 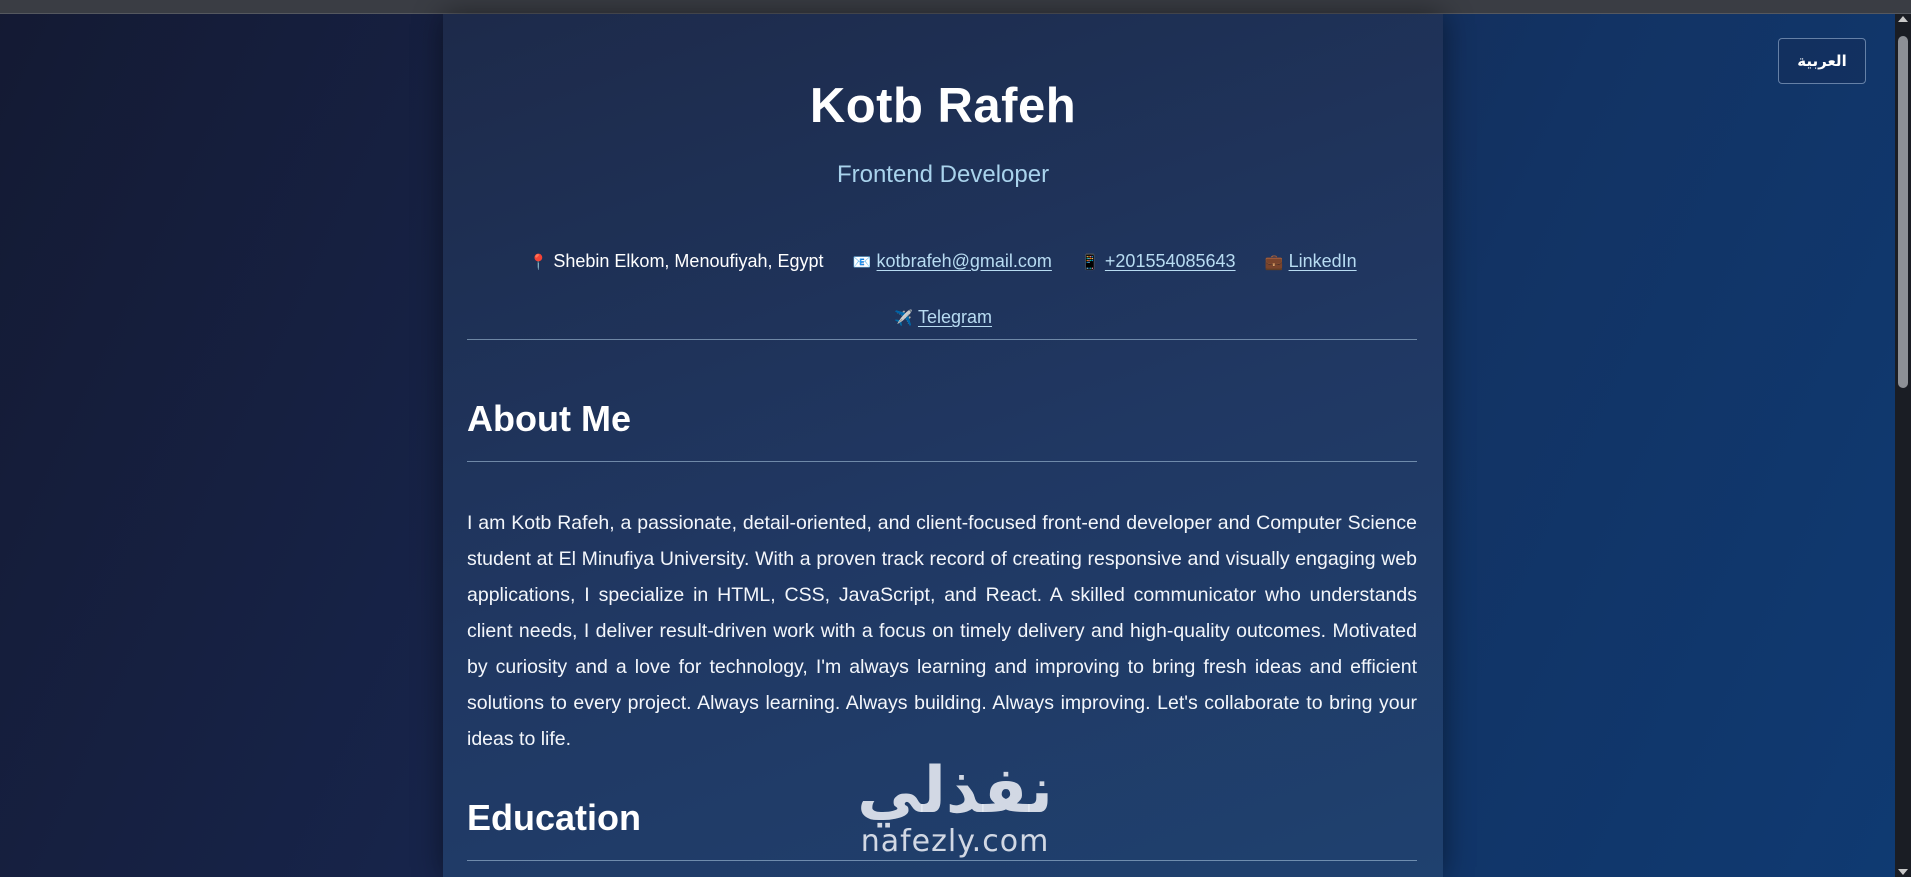 I want to click on contact-email: 📧 kotbrafeh@gmail.com, so click(x=952, y=262).